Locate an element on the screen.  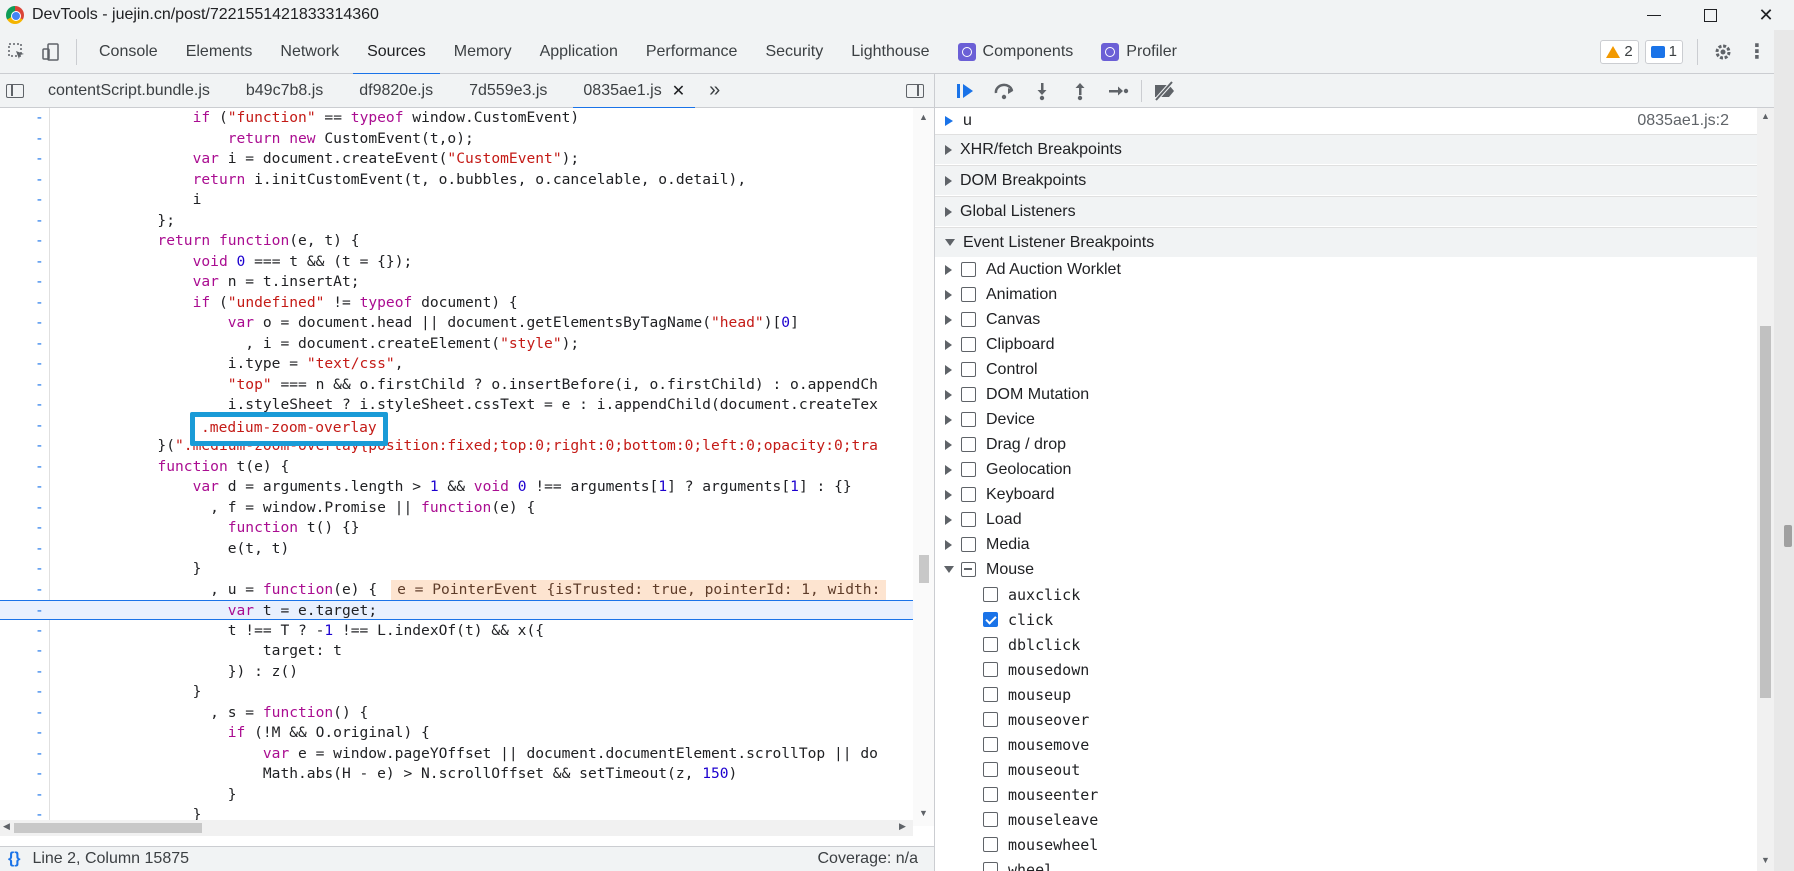
step-out-button is located at coordinates (1080, 91).